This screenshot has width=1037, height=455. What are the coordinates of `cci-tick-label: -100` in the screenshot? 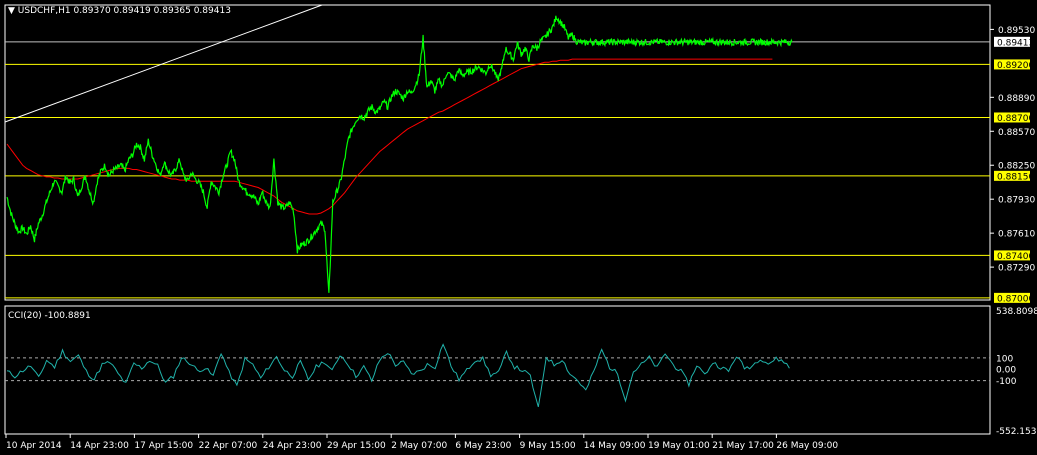 It's located at (1006, 382).